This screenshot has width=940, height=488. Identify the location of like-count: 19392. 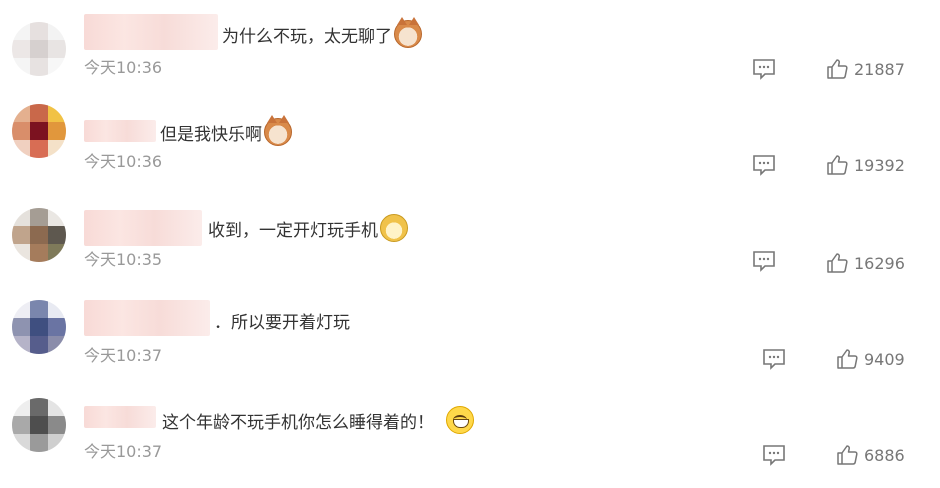
(879, 165).